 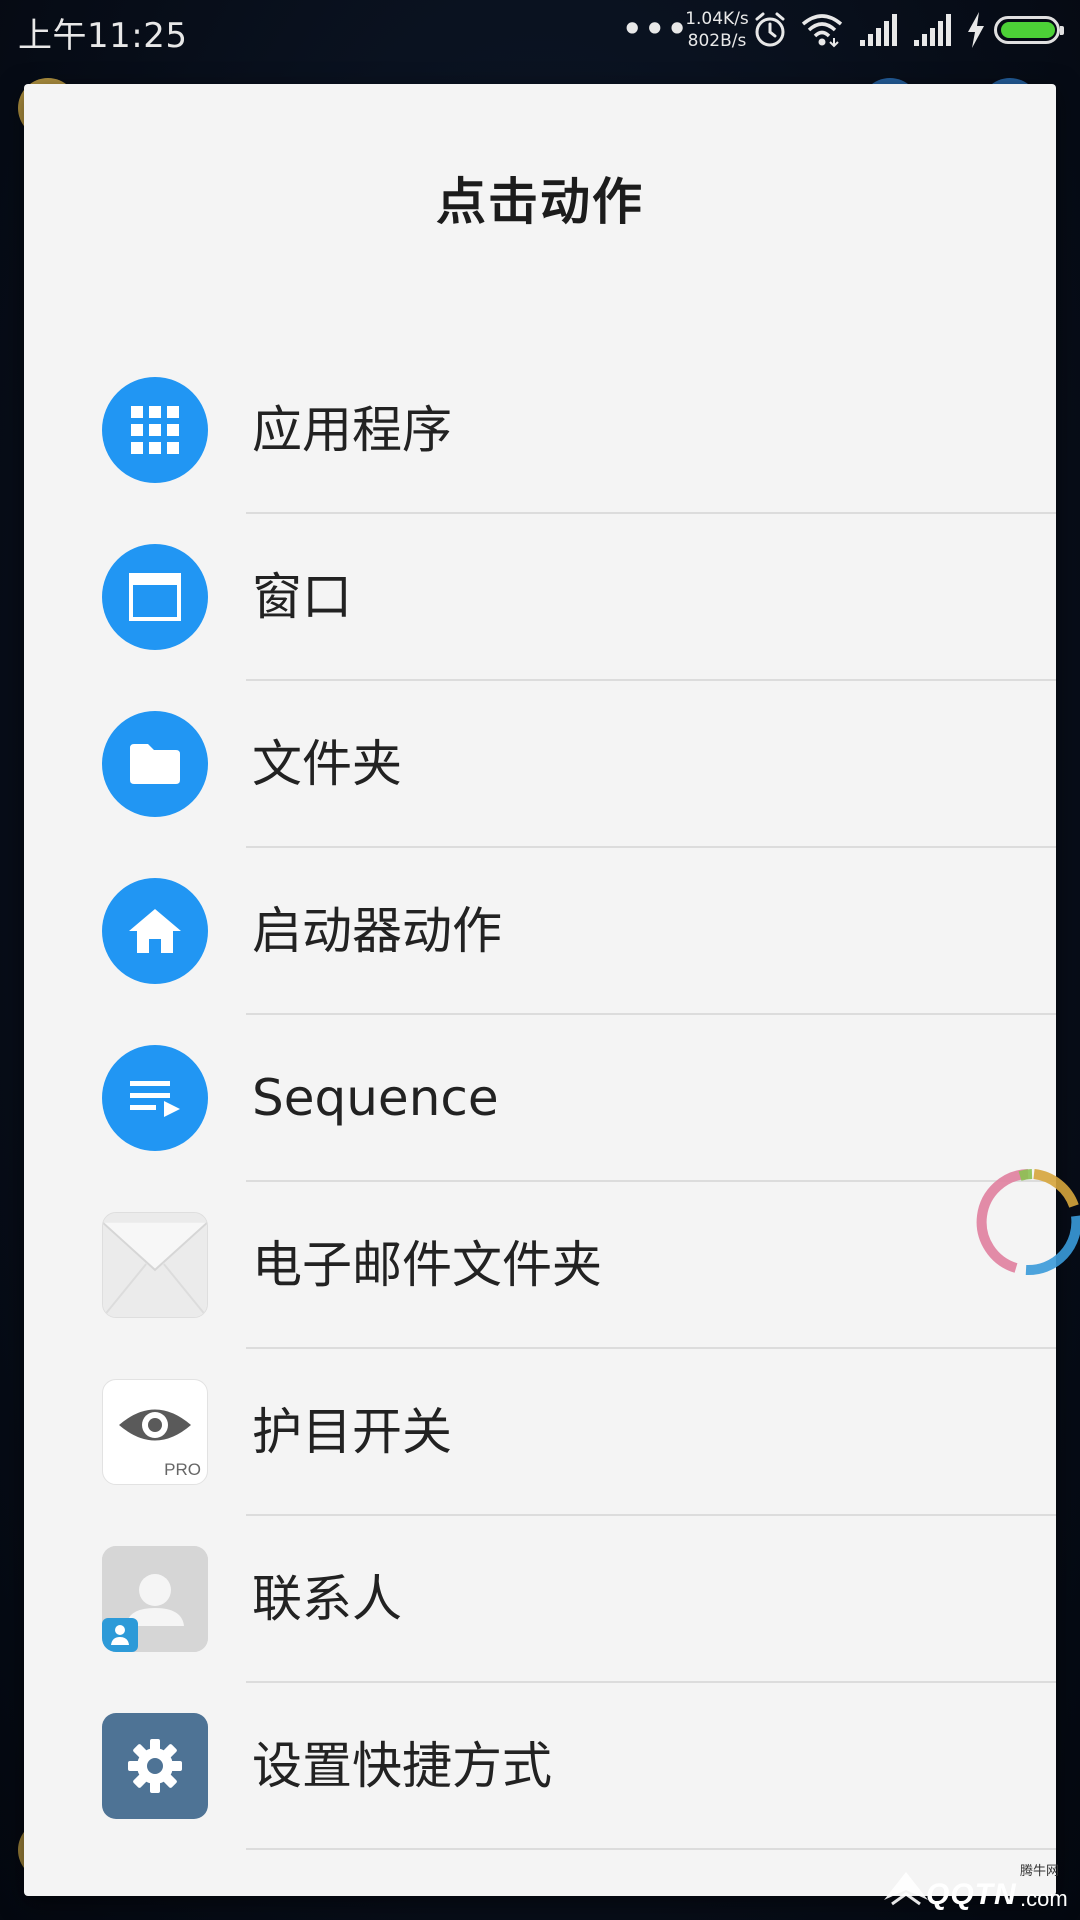 What do you see at coordinates (155, 430) in the screenshot?
I see `apps-grid-icon` at bounding box center [155, 430].